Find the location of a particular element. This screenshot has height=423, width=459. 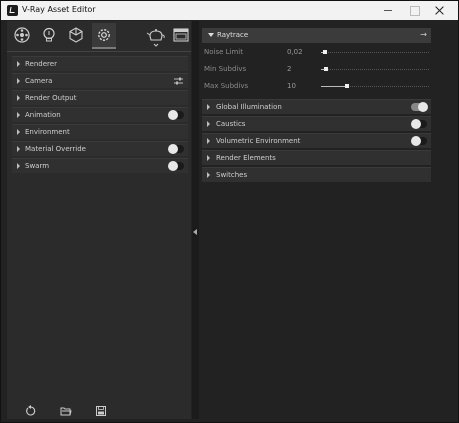

bottom-toolbar is located at coordinates (99, 411).